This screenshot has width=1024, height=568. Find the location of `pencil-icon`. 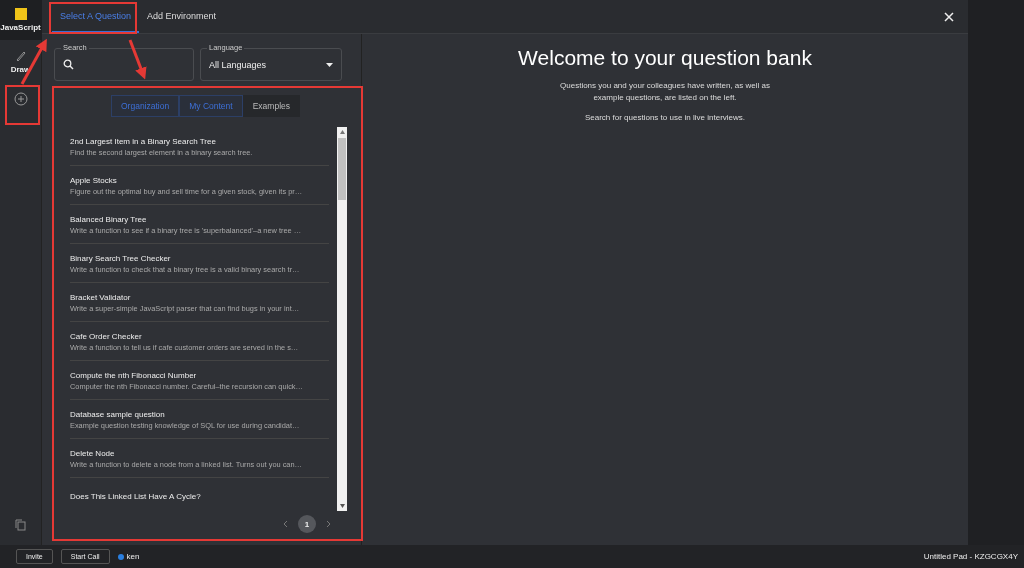

pencil-icon is located at coordinates (20, 56).